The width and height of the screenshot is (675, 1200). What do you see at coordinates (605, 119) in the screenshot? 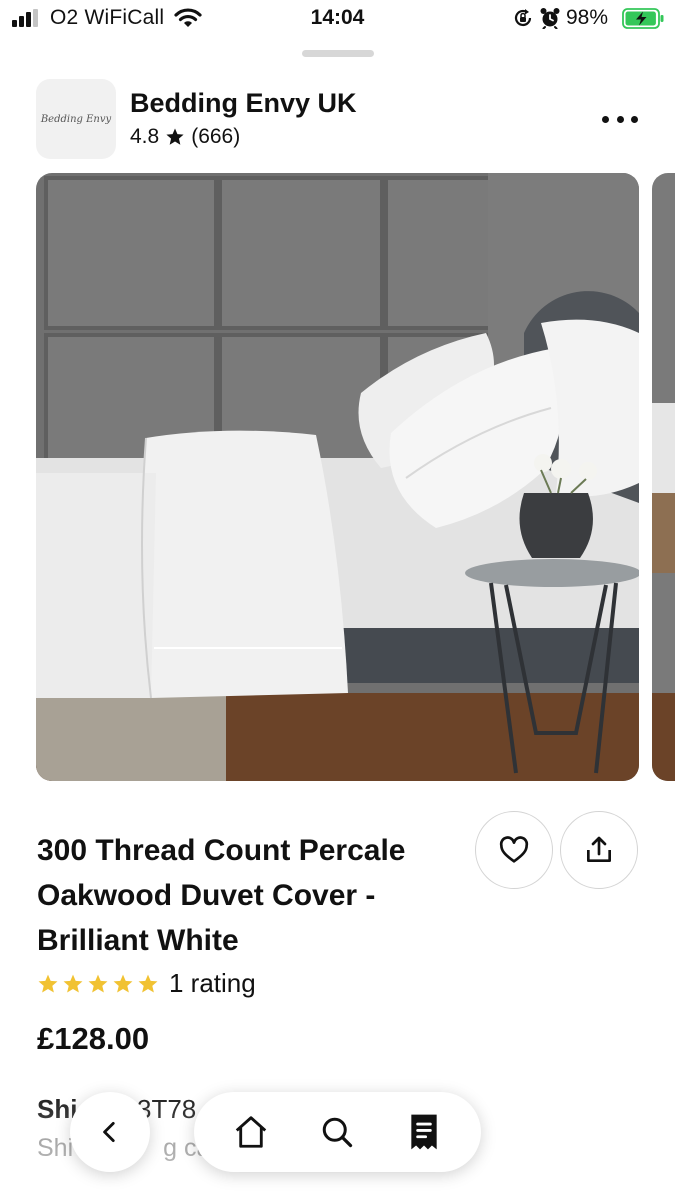
I see `more-icon` at bounding box center [605, 119].